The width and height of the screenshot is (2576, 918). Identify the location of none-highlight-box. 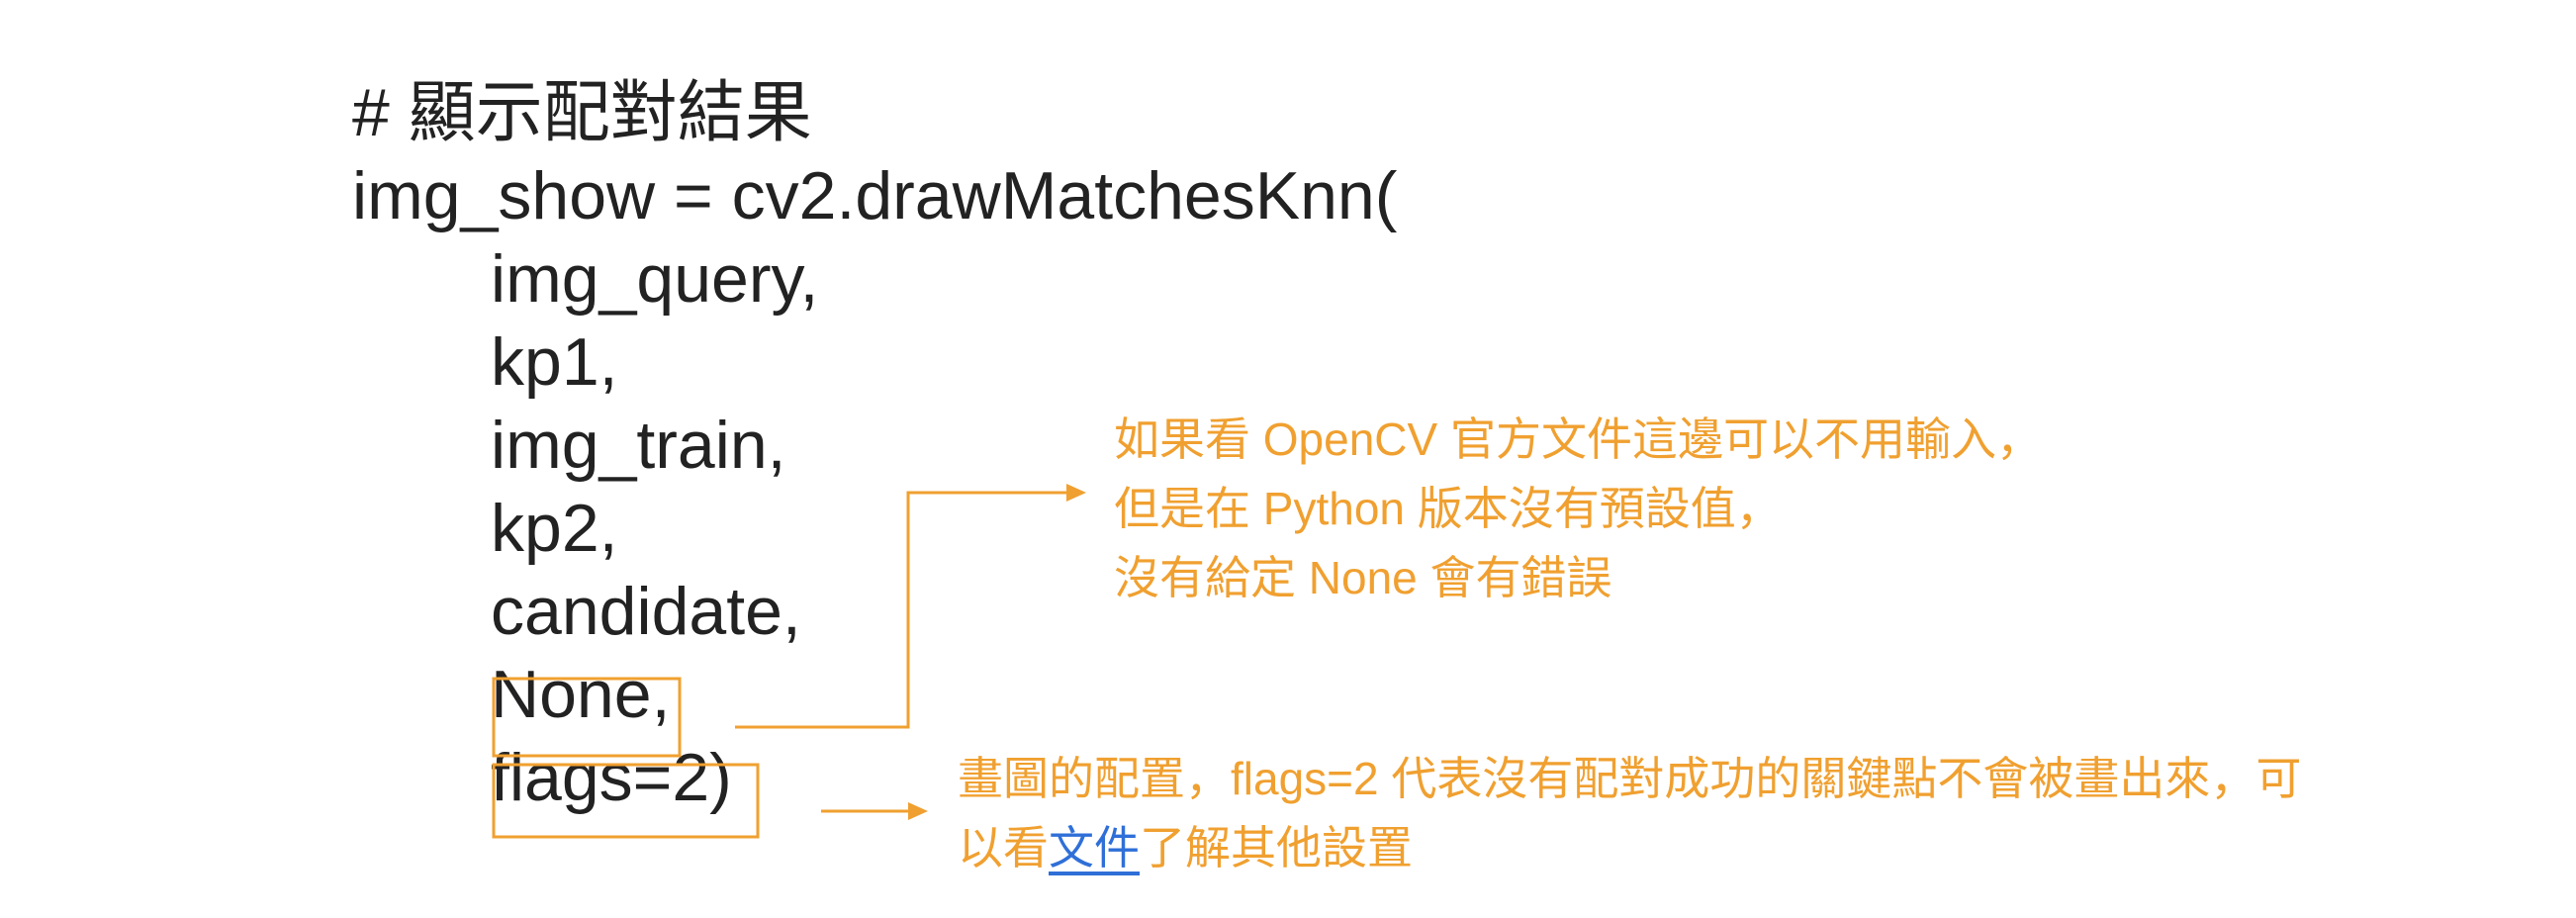
(587, 717).